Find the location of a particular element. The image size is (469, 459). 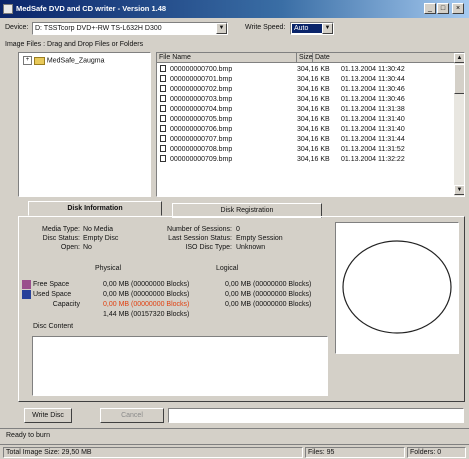

file-name: 000000000708.bmp is located at coordinates (201, 149).